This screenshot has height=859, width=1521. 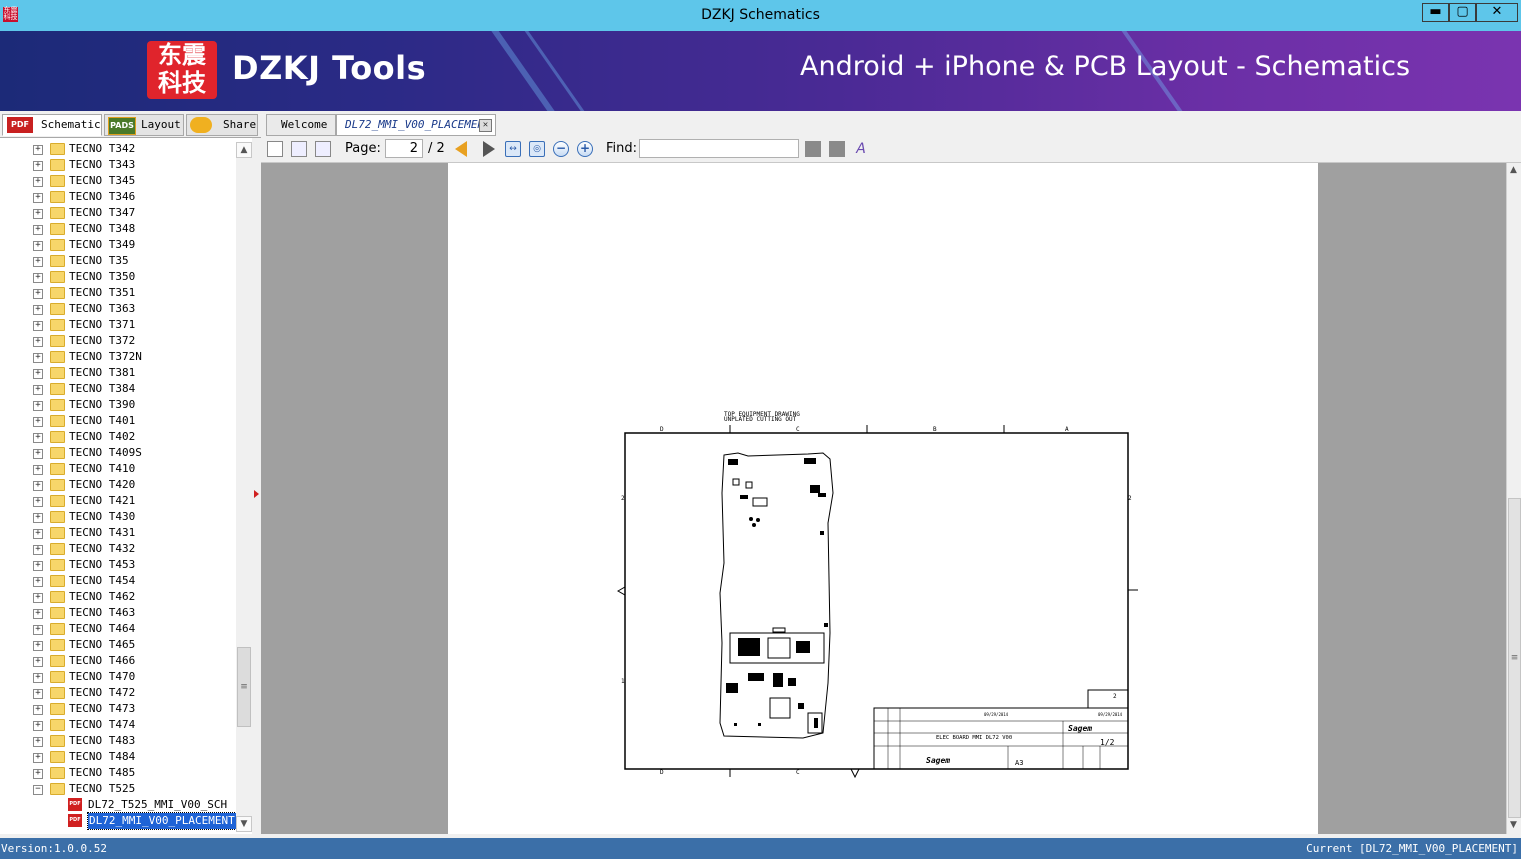 What do you see at coordinates (118, 293) in the screenshot?
I see `tree-folder: + TECNO T351` at bounding box center [118, 293].